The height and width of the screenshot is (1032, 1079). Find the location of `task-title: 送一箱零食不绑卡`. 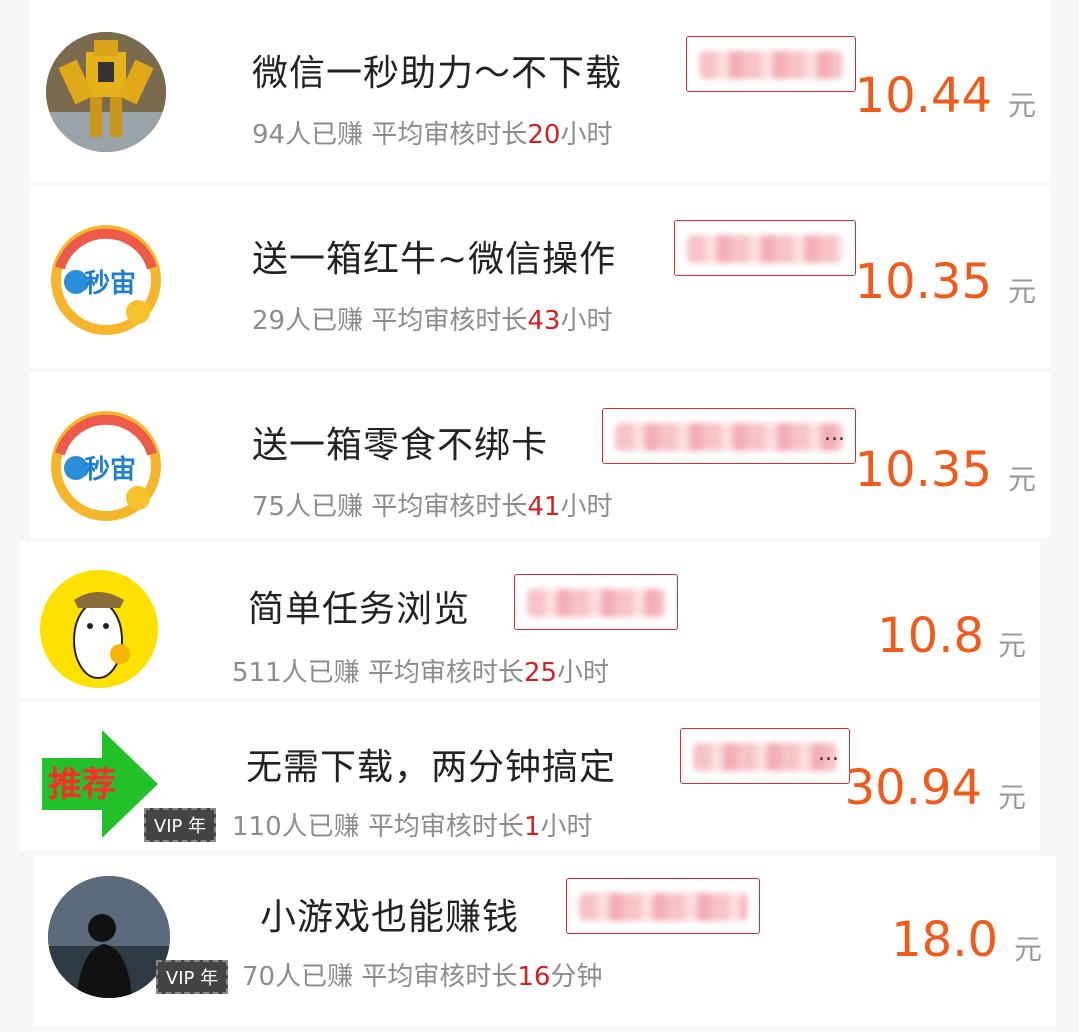

task-title: 送一箱零食不绑卡 is located at coordinates (400, 445).